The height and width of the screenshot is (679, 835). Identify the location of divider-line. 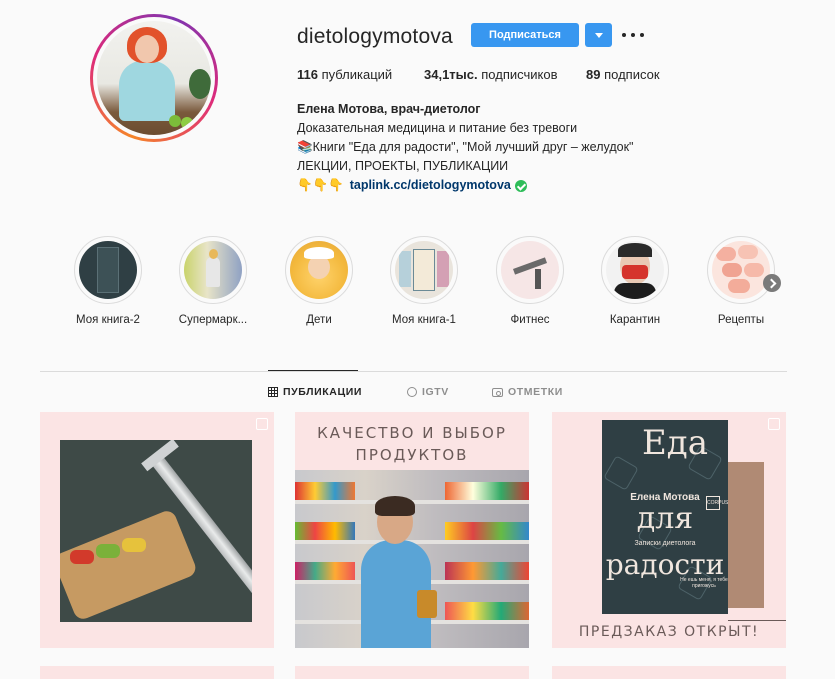
(757, 620).